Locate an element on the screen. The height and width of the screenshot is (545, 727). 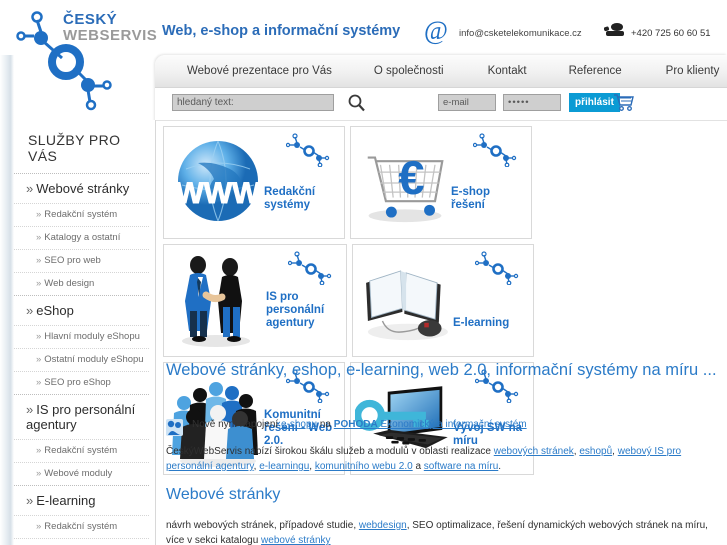
link-e-learningu: e-learningu is located at coordinates (284, 466).